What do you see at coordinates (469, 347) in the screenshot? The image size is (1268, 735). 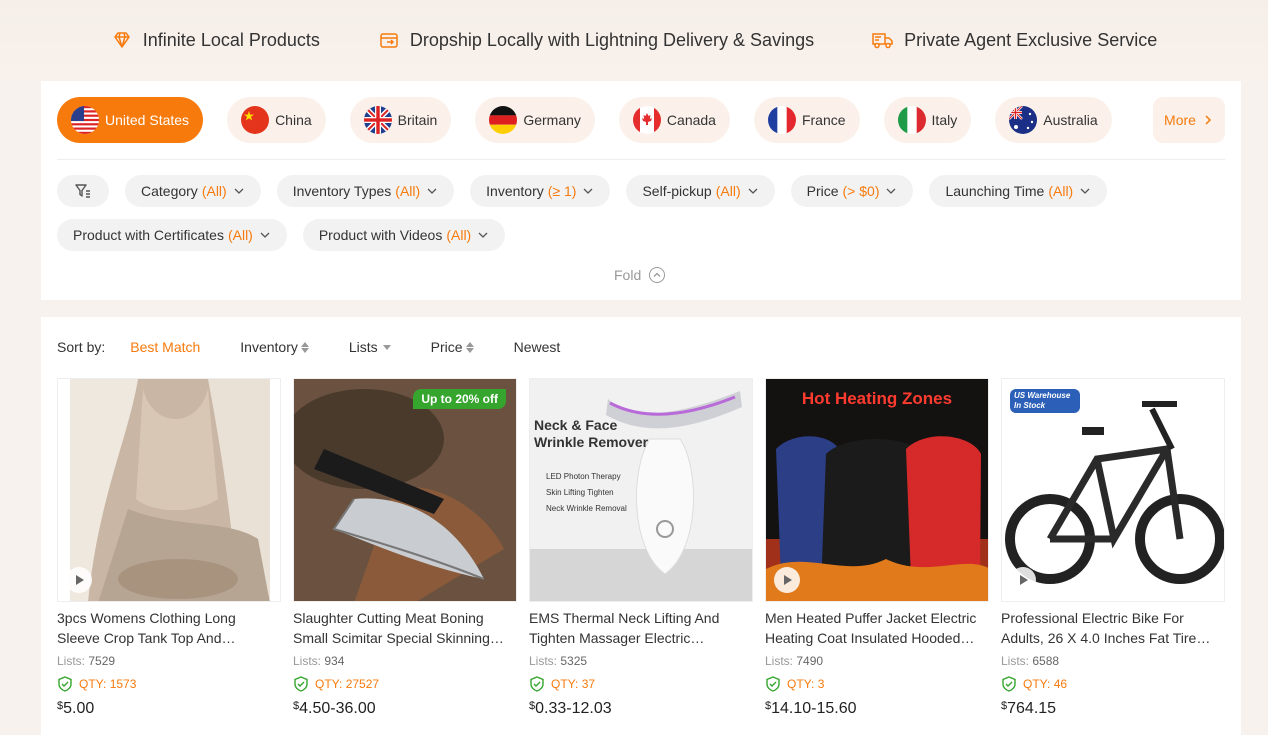 I see `sort-arrows-icon` at bounding box center [469, 347].